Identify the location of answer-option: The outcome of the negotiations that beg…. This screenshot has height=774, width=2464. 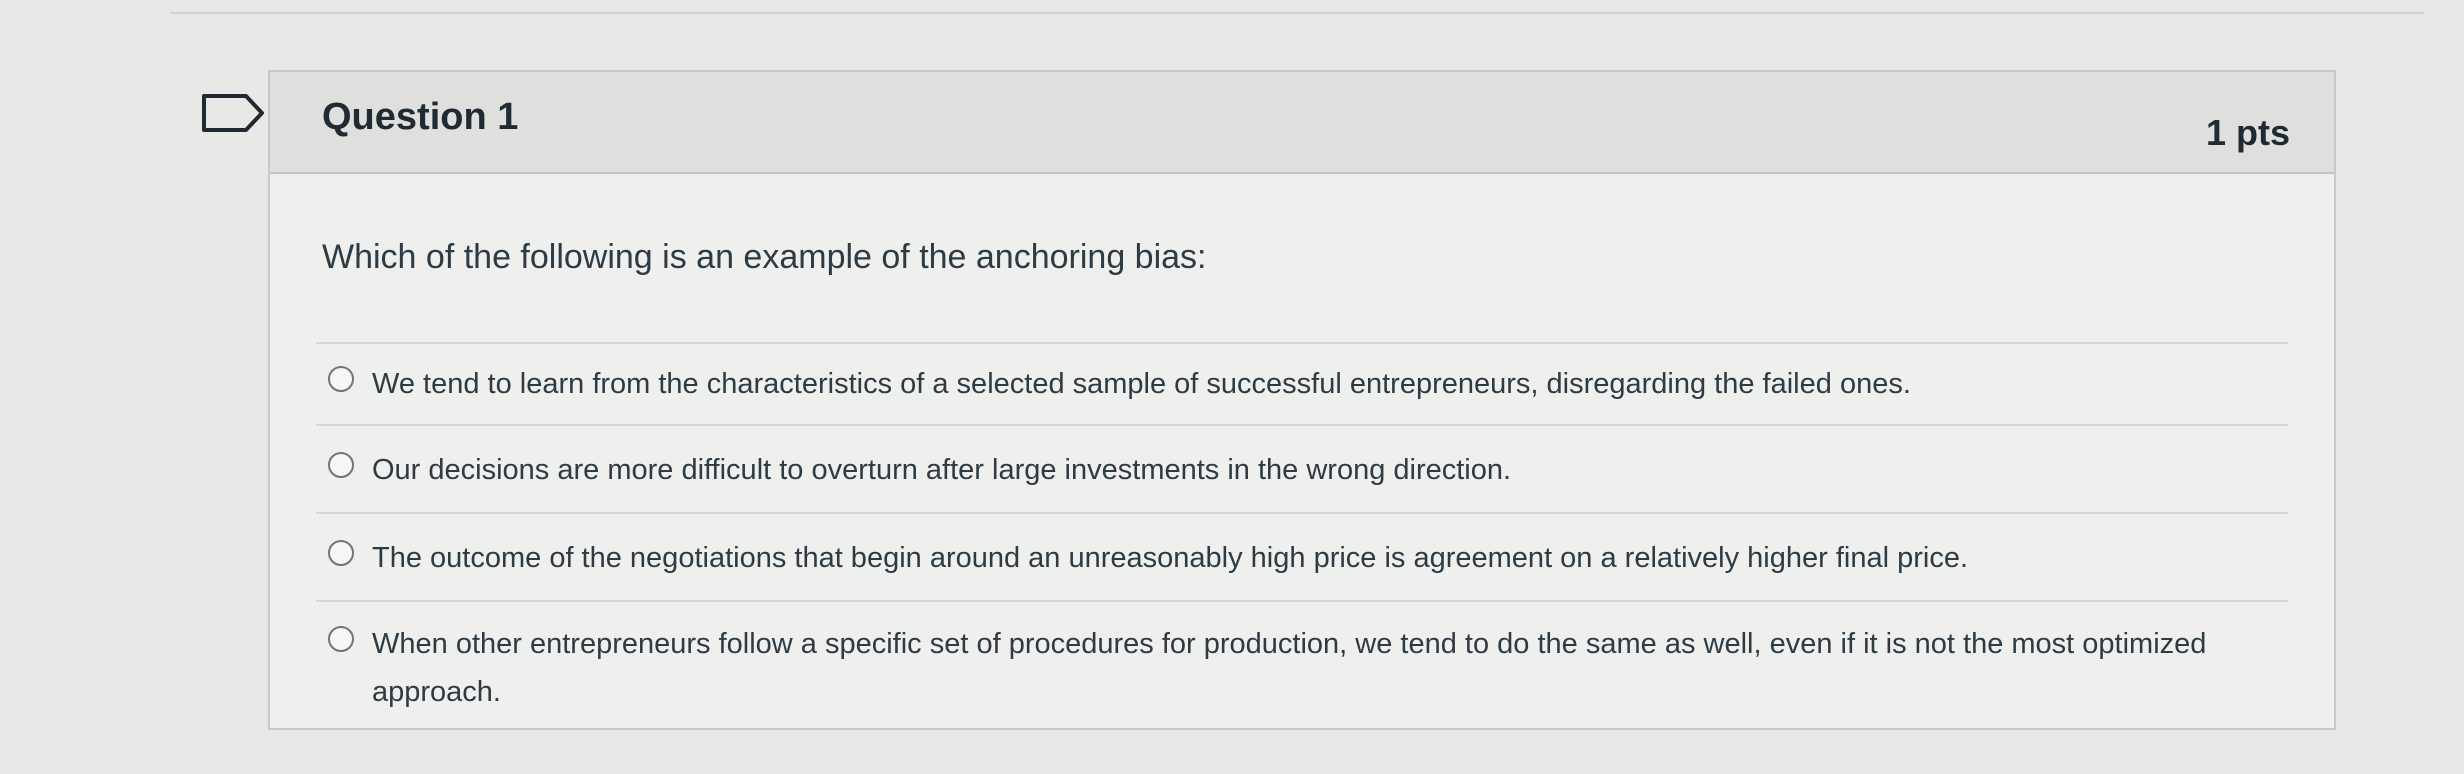
(1302, 556).